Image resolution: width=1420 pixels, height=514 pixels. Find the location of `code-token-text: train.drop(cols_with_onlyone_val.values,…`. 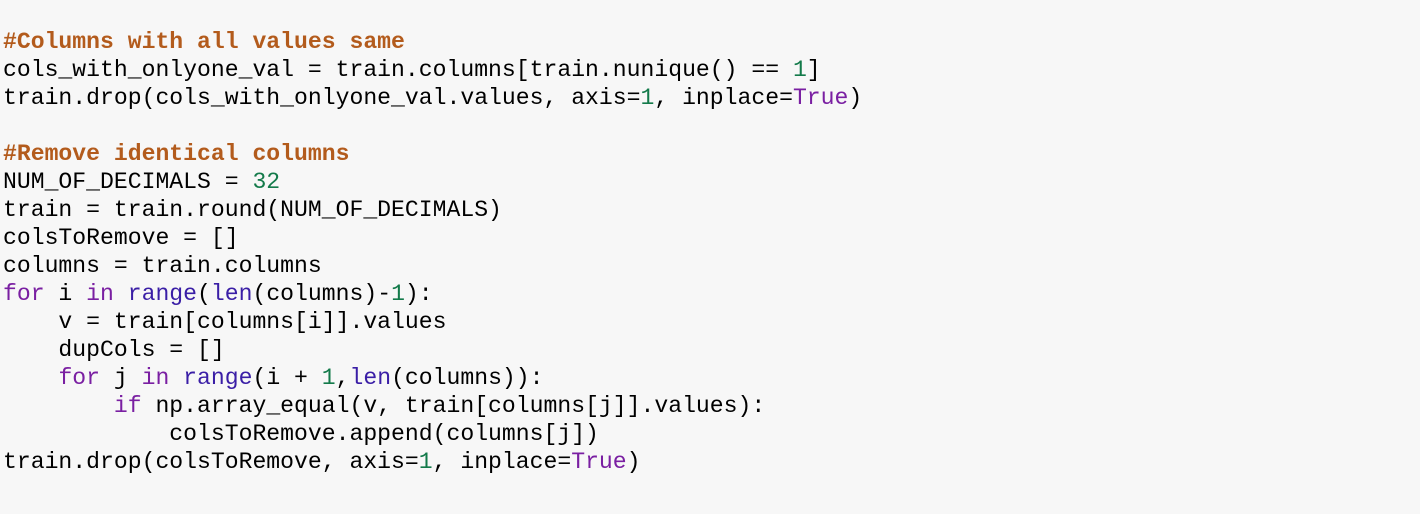

code-token-text: train.drop(cols_with_onlyone_val.values,… is located at coordinates (322, 98).